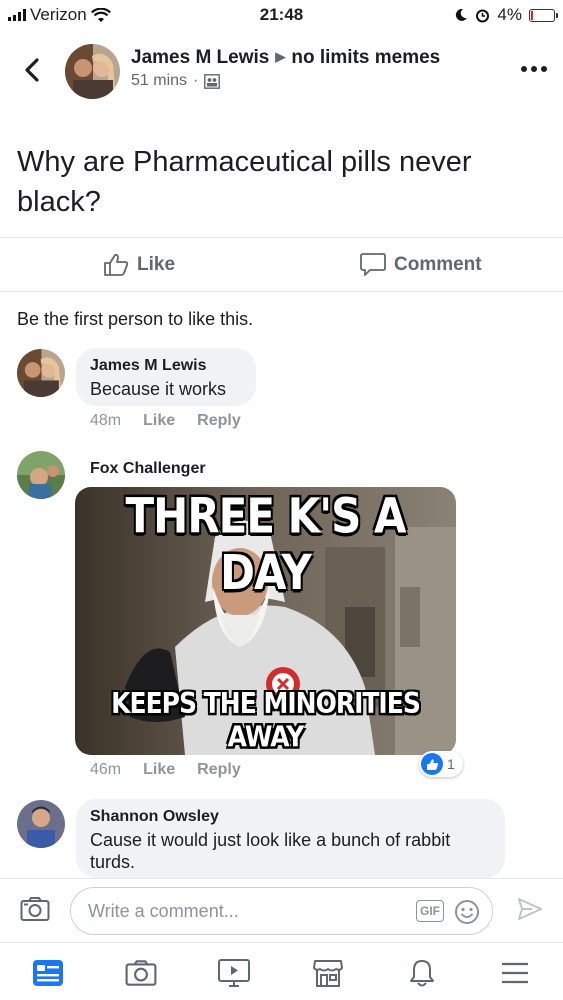 The height and width of the screenshot is (1000, 563). I want to click on nav-camera, so click(141, 973).